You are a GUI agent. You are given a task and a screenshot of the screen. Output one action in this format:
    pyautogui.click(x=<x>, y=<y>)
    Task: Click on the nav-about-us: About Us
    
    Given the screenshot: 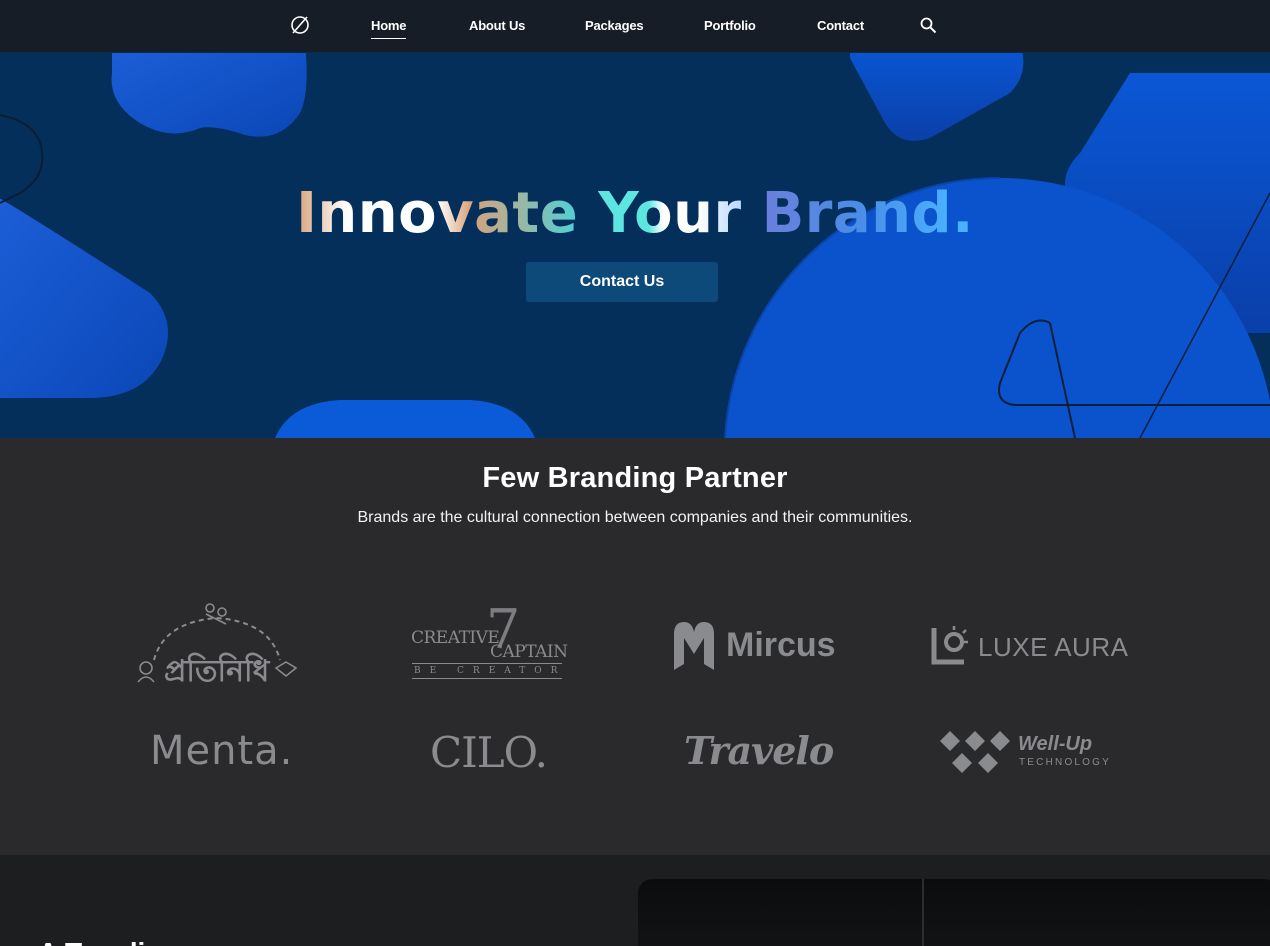 What is the action you would take?
    pyautogui.click(x=497, y=25)
    